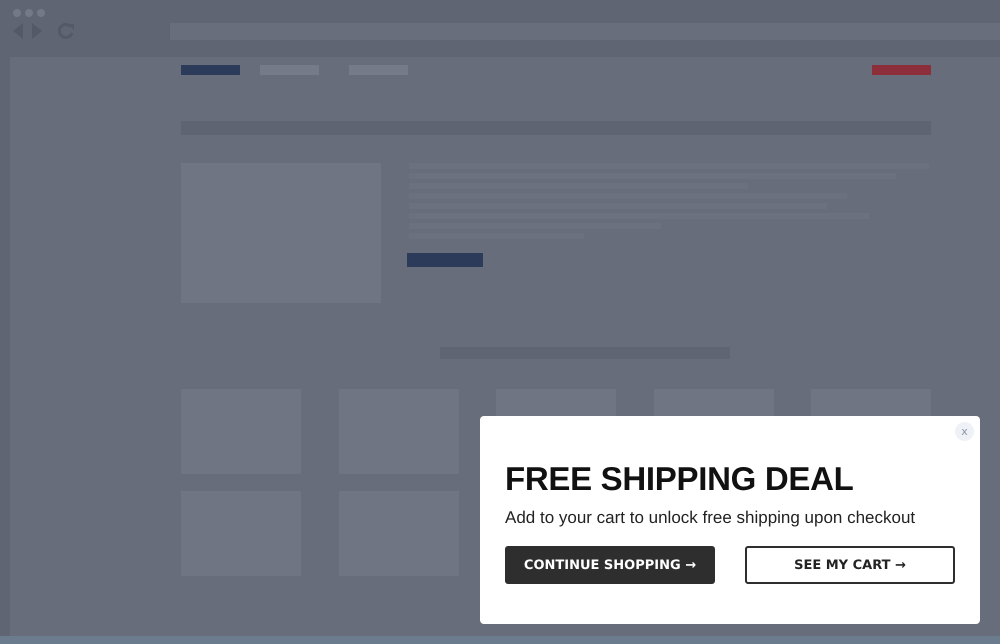  Describe the element at coordinates (850, 565) in the screenshot. I see `cart-button: SEE MY CART →` at that location.